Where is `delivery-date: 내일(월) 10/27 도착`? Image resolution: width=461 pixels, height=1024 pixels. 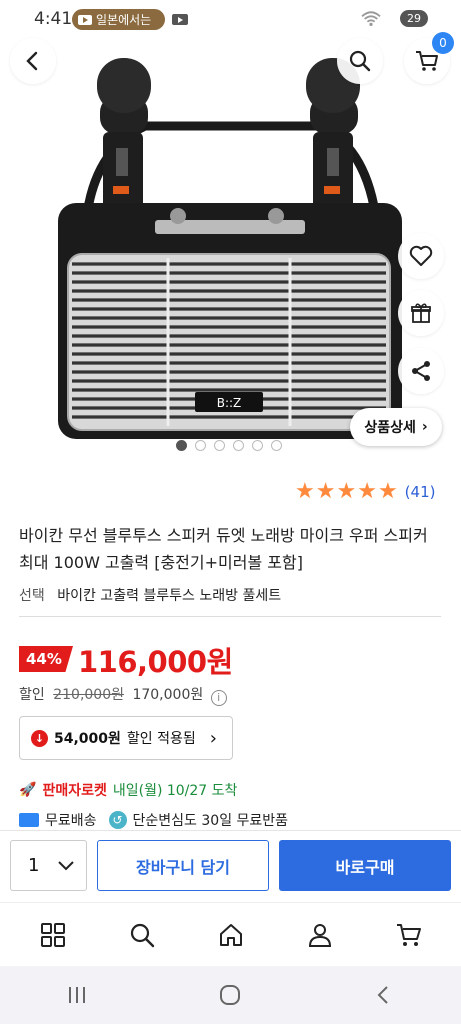 delivery-date: 내일(월) 10/27 도착 is located at coordinates (175, 791).